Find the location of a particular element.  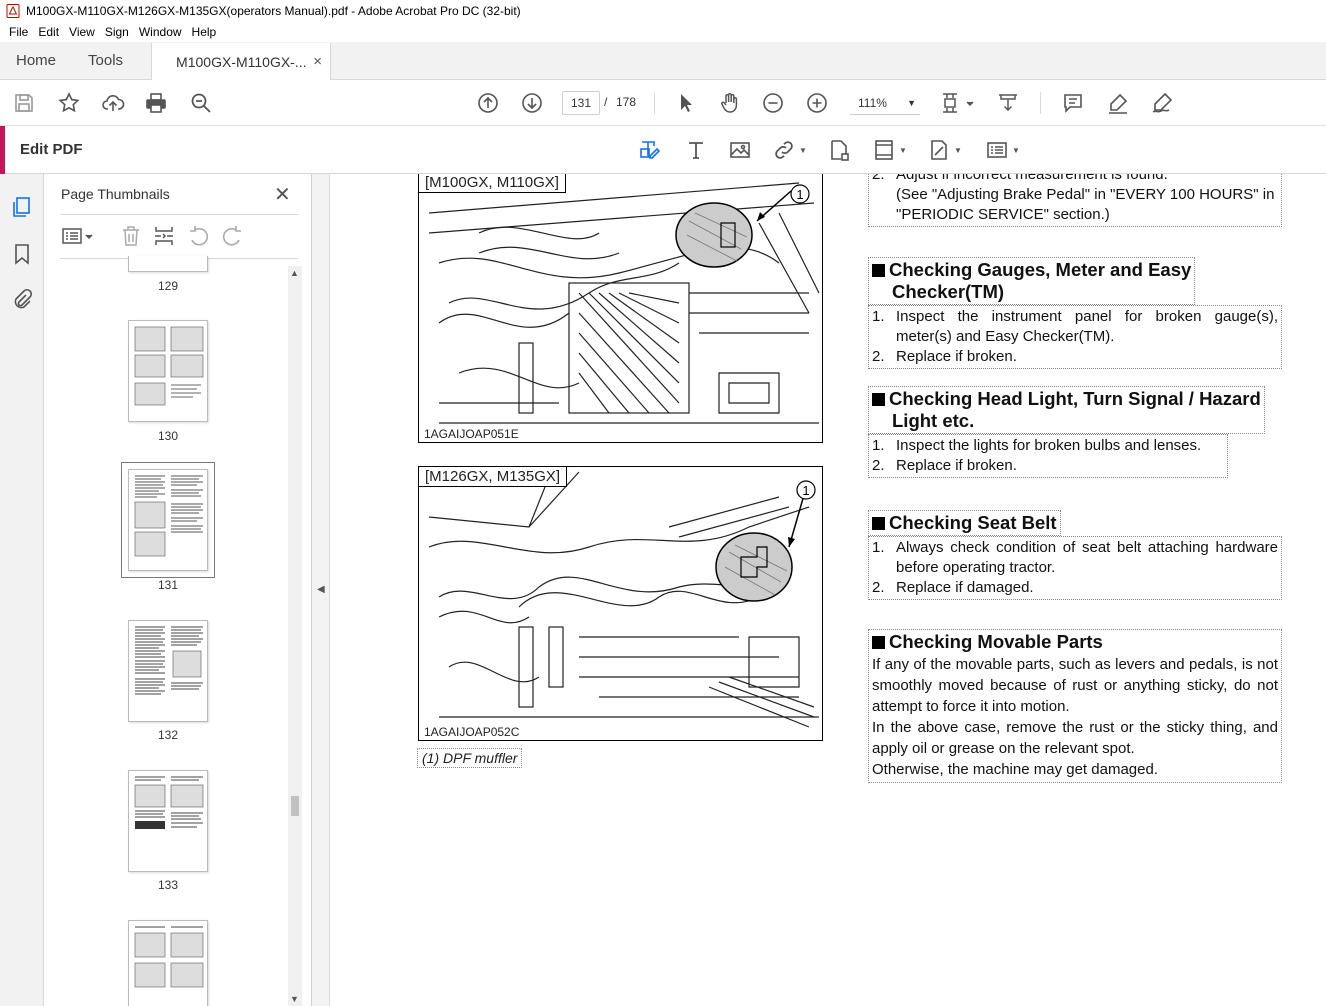

link-icon: ▼ is located at coordinates (789, 150).